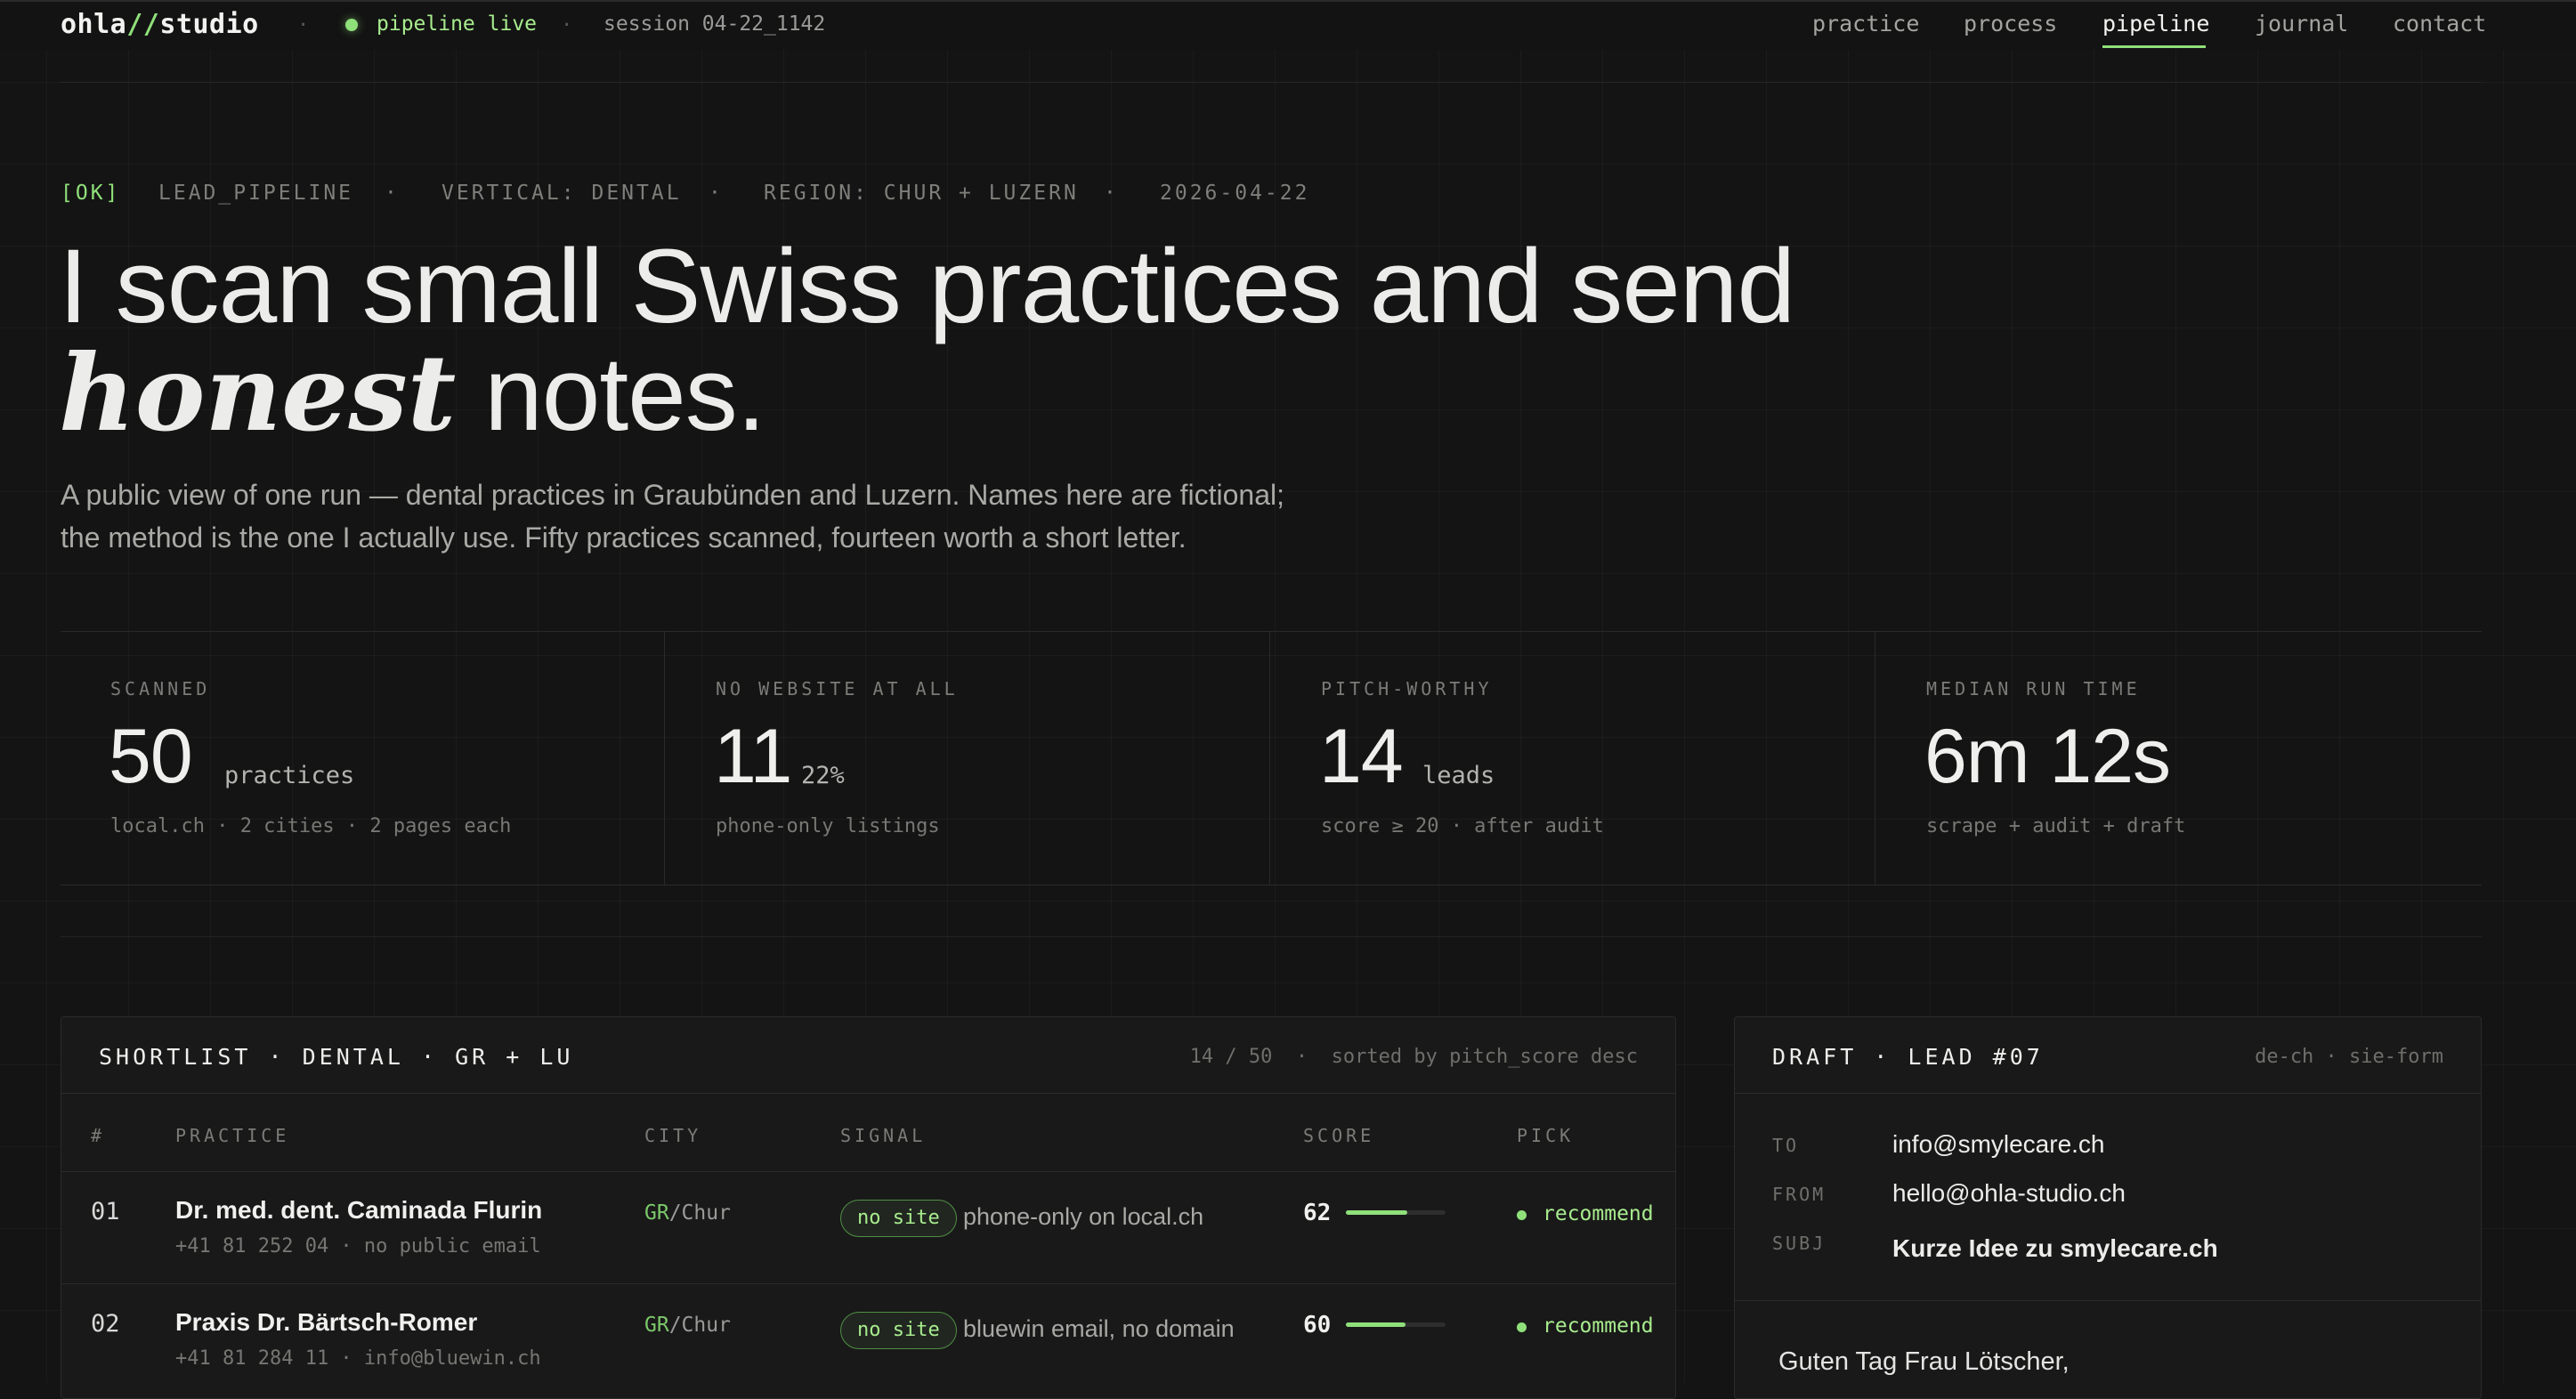 Image resolution: width=2576 pixels, height=1399 pixels. Describe the element at coordinates (2301, 23) in the screenshot. I see `nav-journal: journal` at that location.